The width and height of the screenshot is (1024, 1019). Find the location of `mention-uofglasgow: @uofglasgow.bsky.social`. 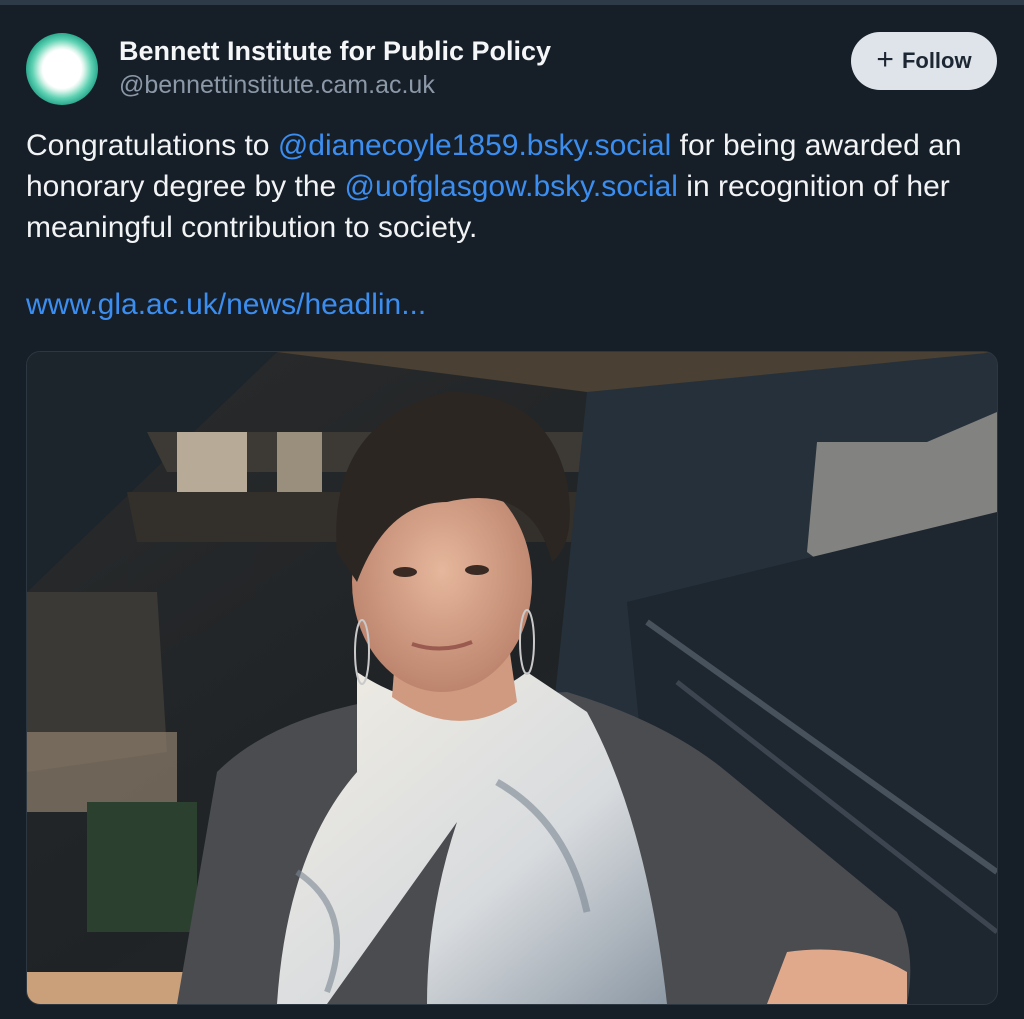

mention-uofglasgow: @uofglasgow.bsky.social is located at coordinates (511, 186).